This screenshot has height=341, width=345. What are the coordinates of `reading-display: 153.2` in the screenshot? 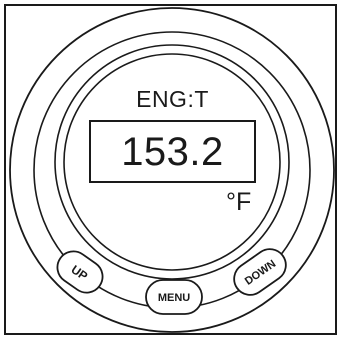 It's located at (172, 151).